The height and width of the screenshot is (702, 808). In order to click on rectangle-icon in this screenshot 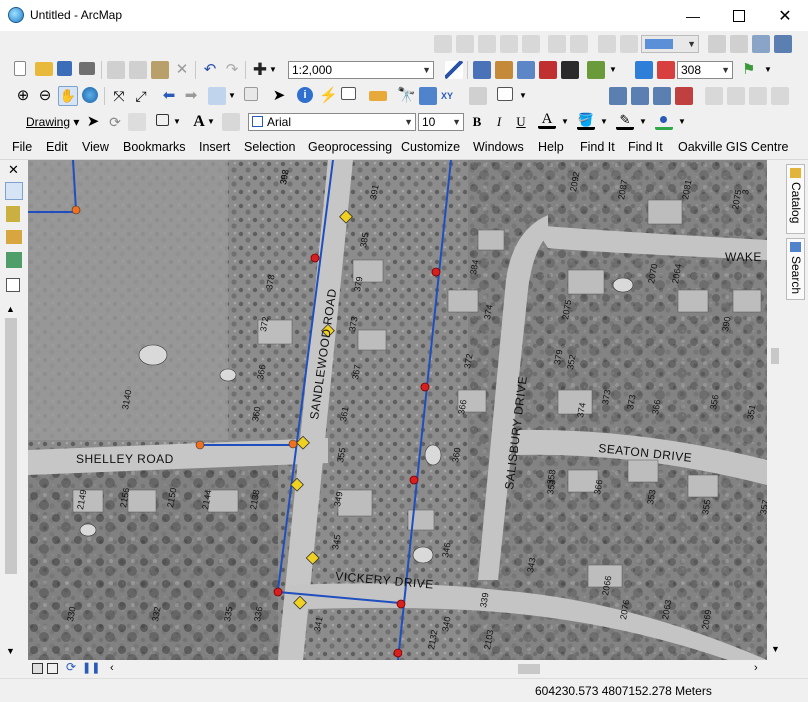, I will do `click(162, 120)`.